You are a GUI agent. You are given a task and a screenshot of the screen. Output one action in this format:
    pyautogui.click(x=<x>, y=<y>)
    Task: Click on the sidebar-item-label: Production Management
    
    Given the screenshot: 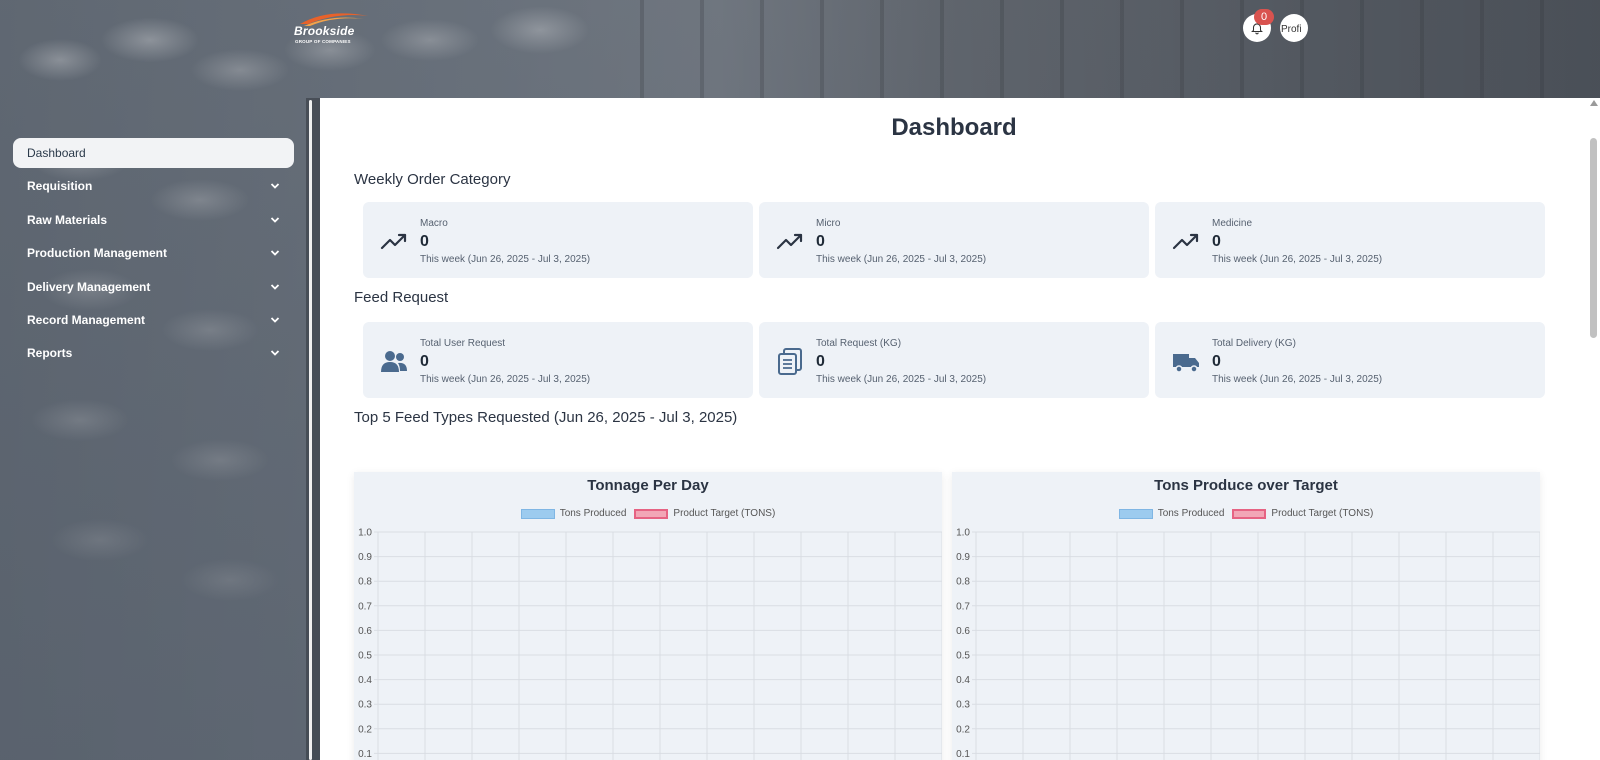 What is the action you would take?
    pyautogui.click(x=97, y=253)
    